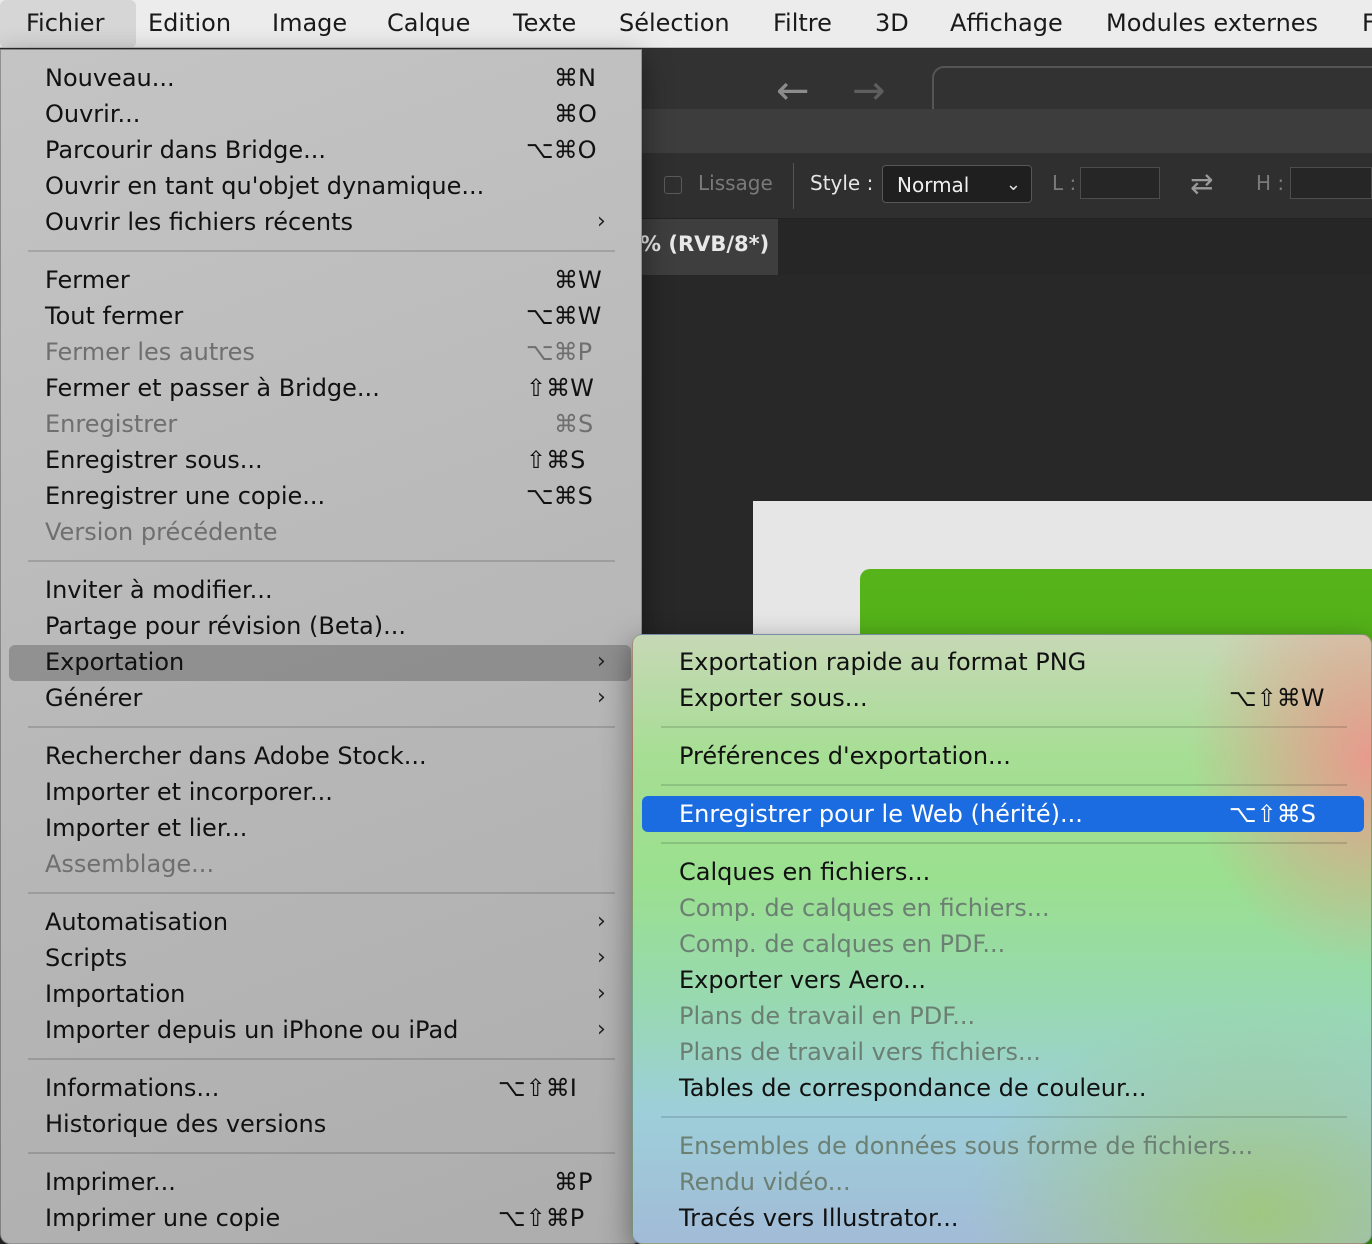 This screenshot has width=1372, height=1244. I want to click on menubar-image: Image, so click(309, 23).